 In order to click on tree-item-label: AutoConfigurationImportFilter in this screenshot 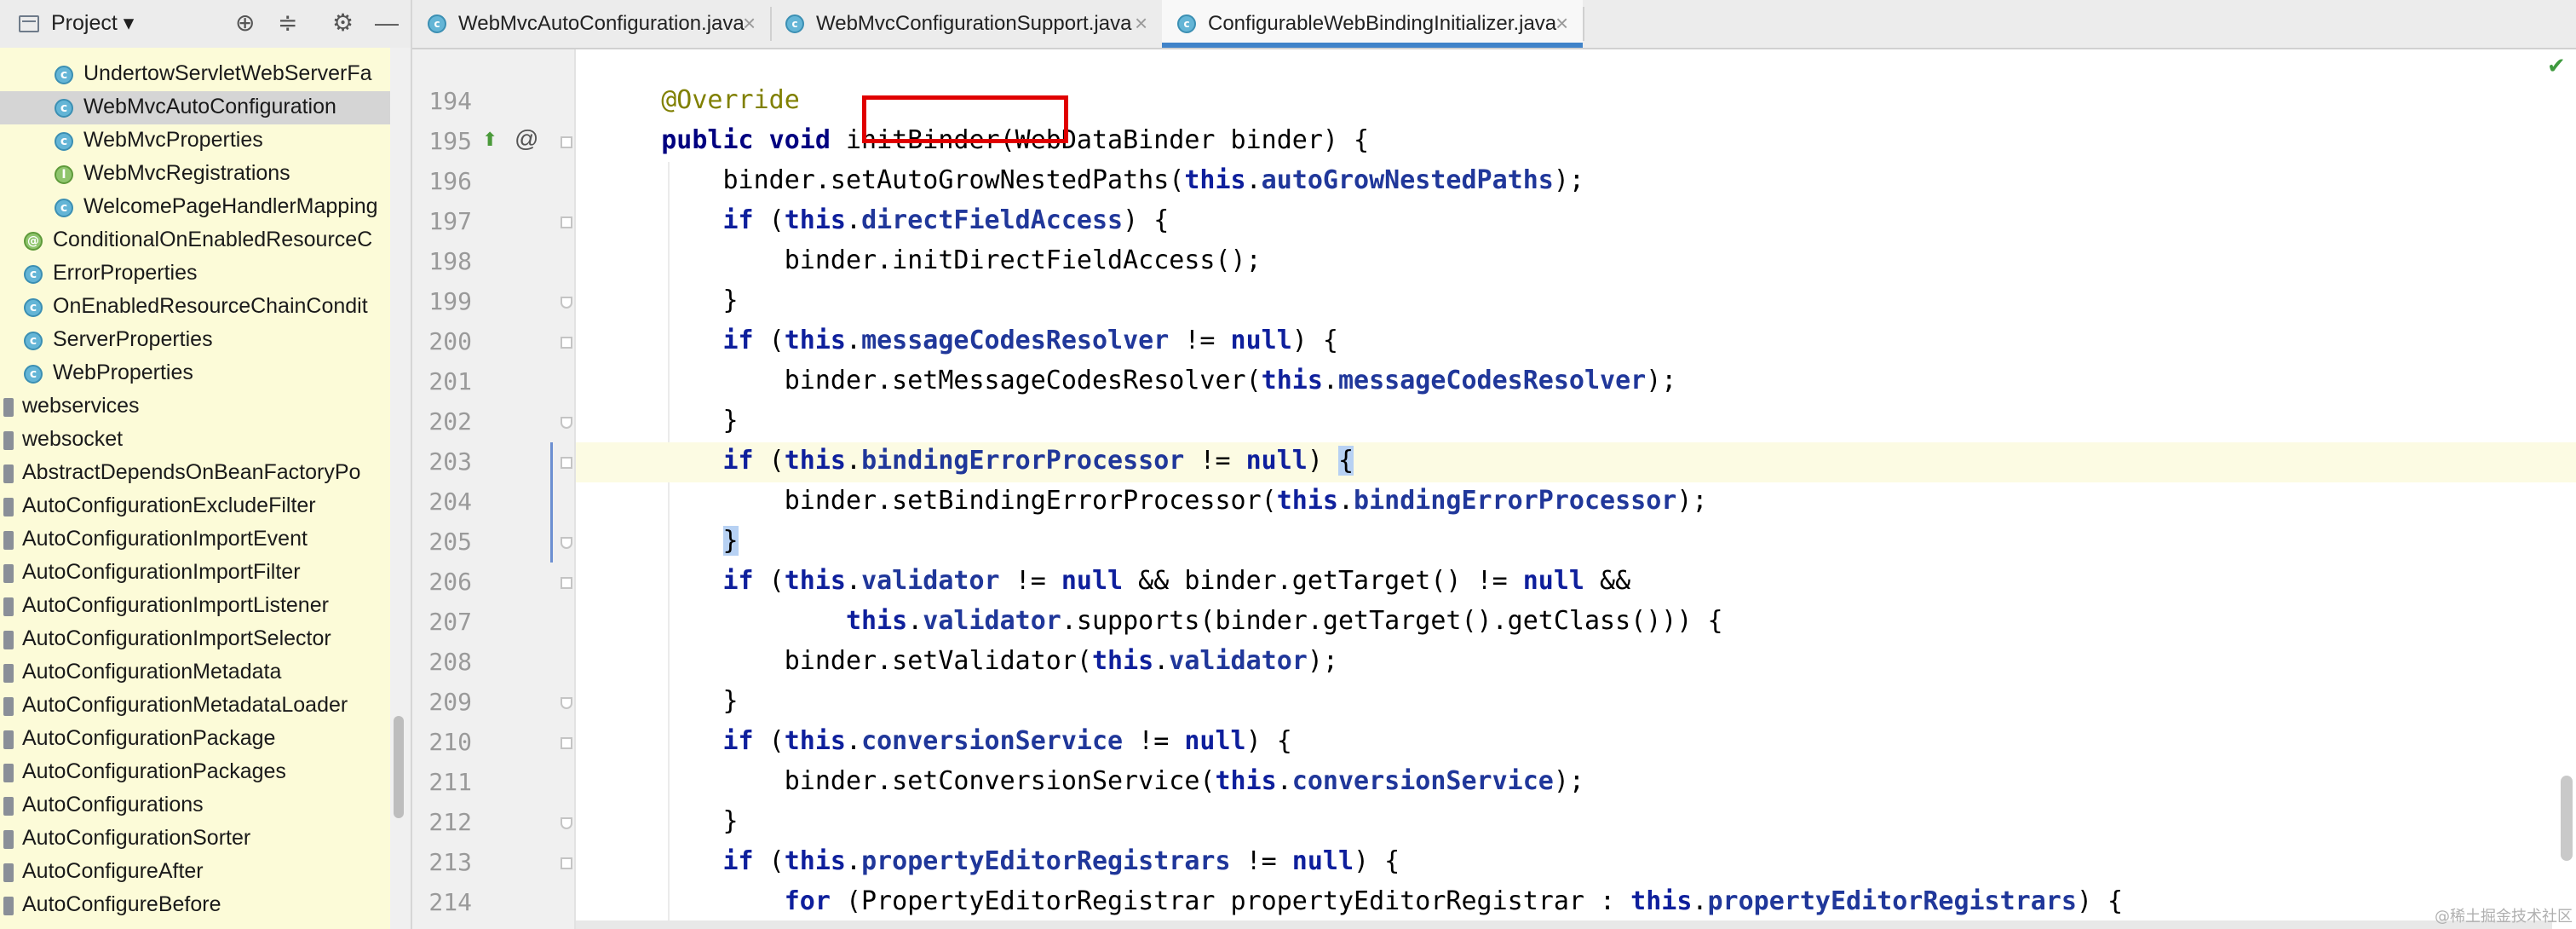, I will do `click(162, 572)`.